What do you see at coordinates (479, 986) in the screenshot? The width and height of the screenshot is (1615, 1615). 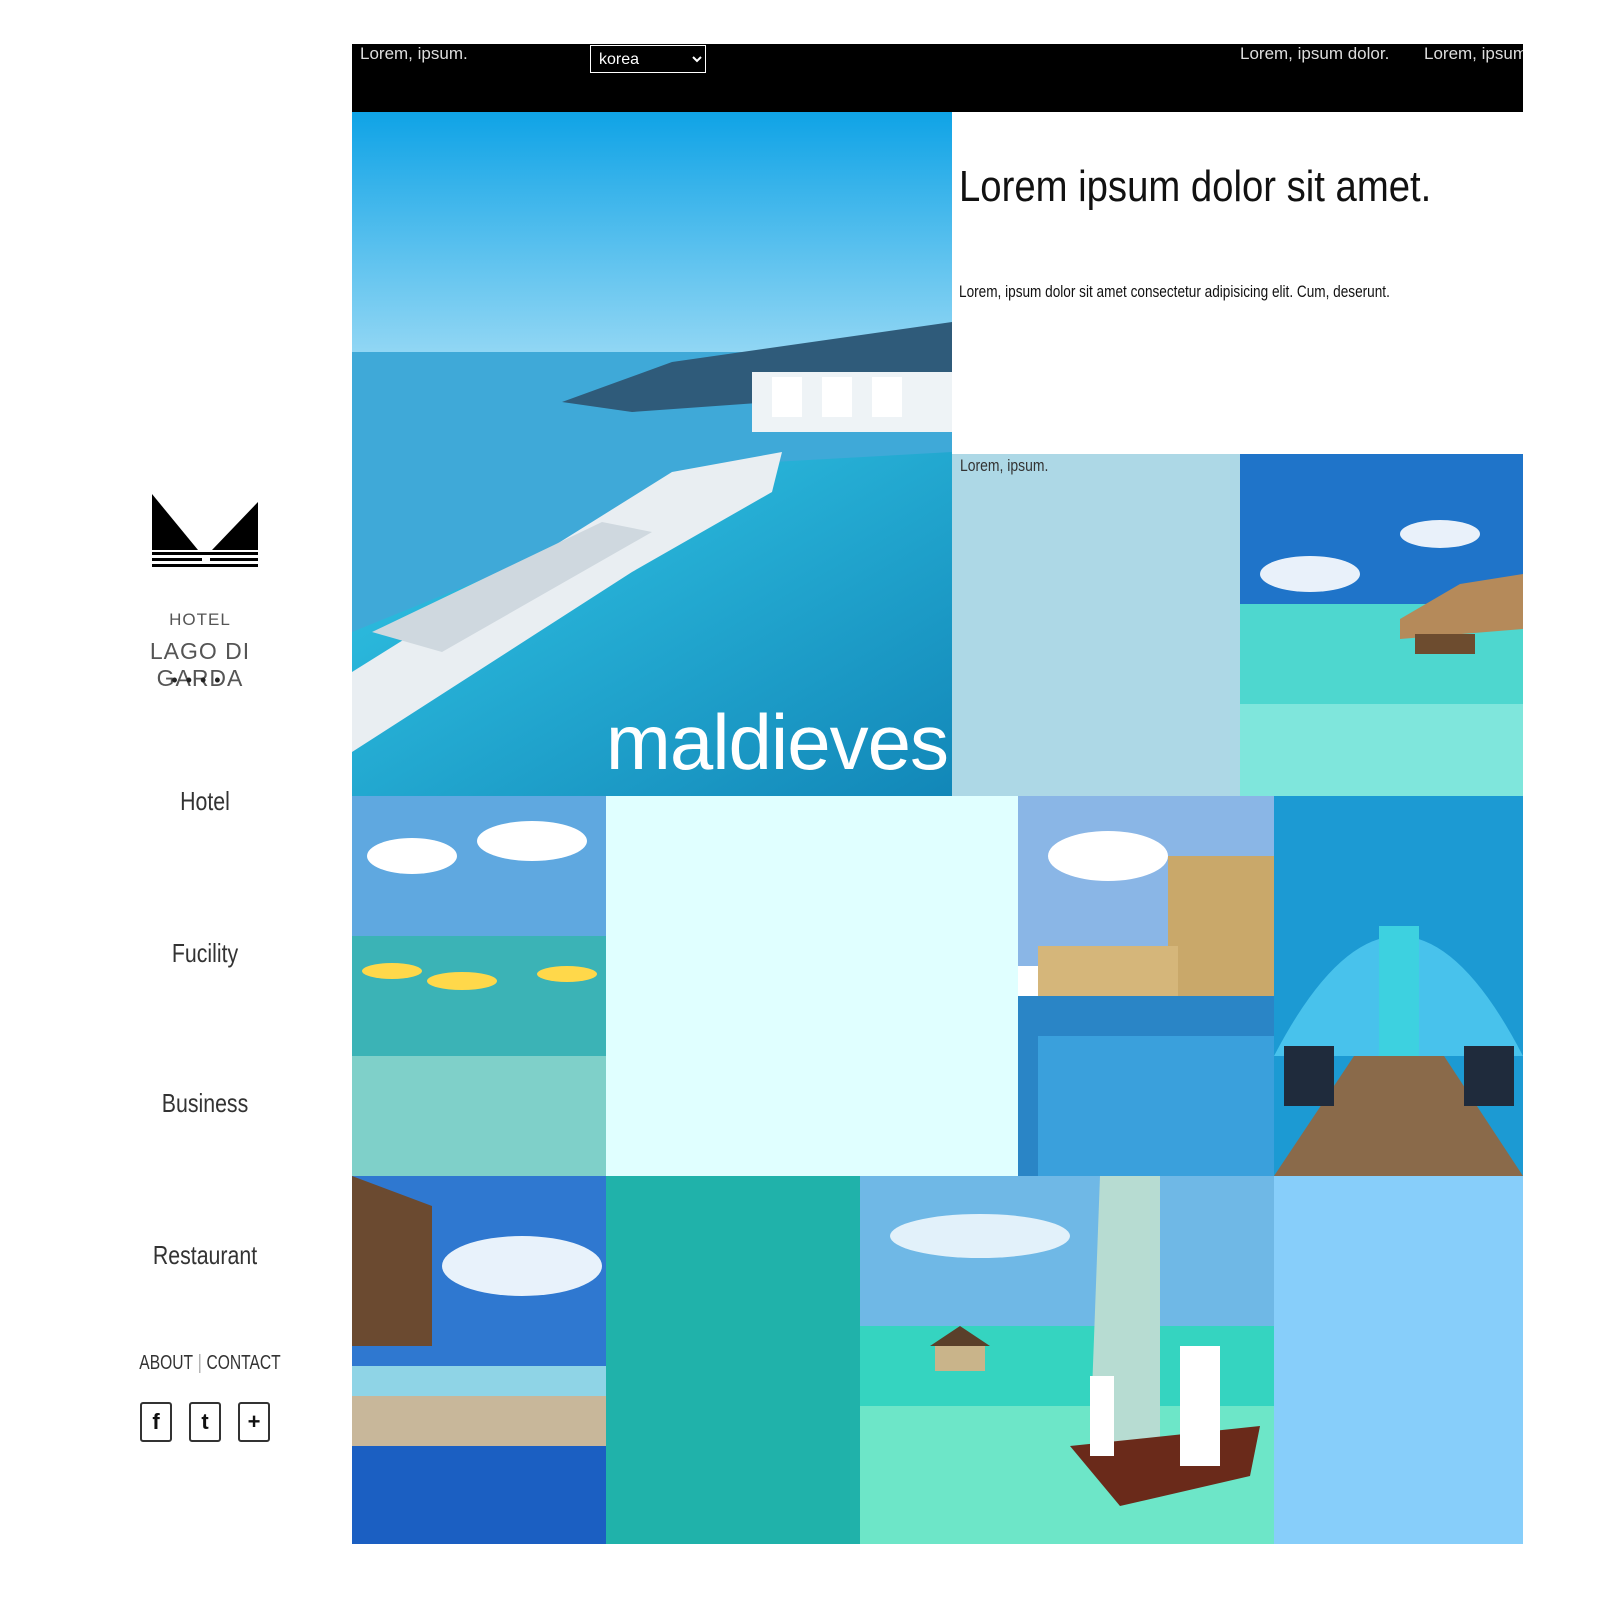 I see `image-tile-swimmers` at bounding box center [479, 986].